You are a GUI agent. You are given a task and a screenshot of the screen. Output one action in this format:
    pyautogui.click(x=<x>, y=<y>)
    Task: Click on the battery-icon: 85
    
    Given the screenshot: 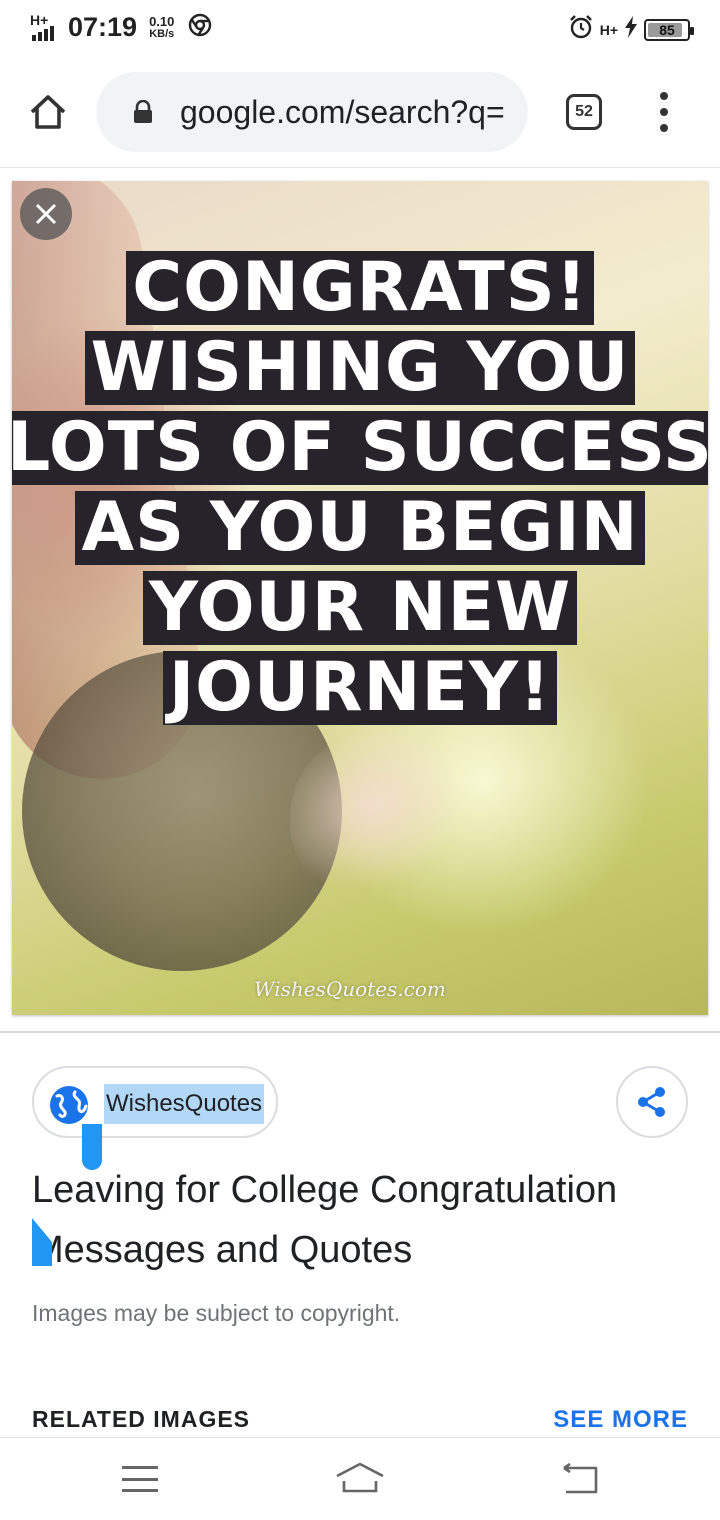 What is the action you would take?
    pyautogui.click(x=669, y=29)
    